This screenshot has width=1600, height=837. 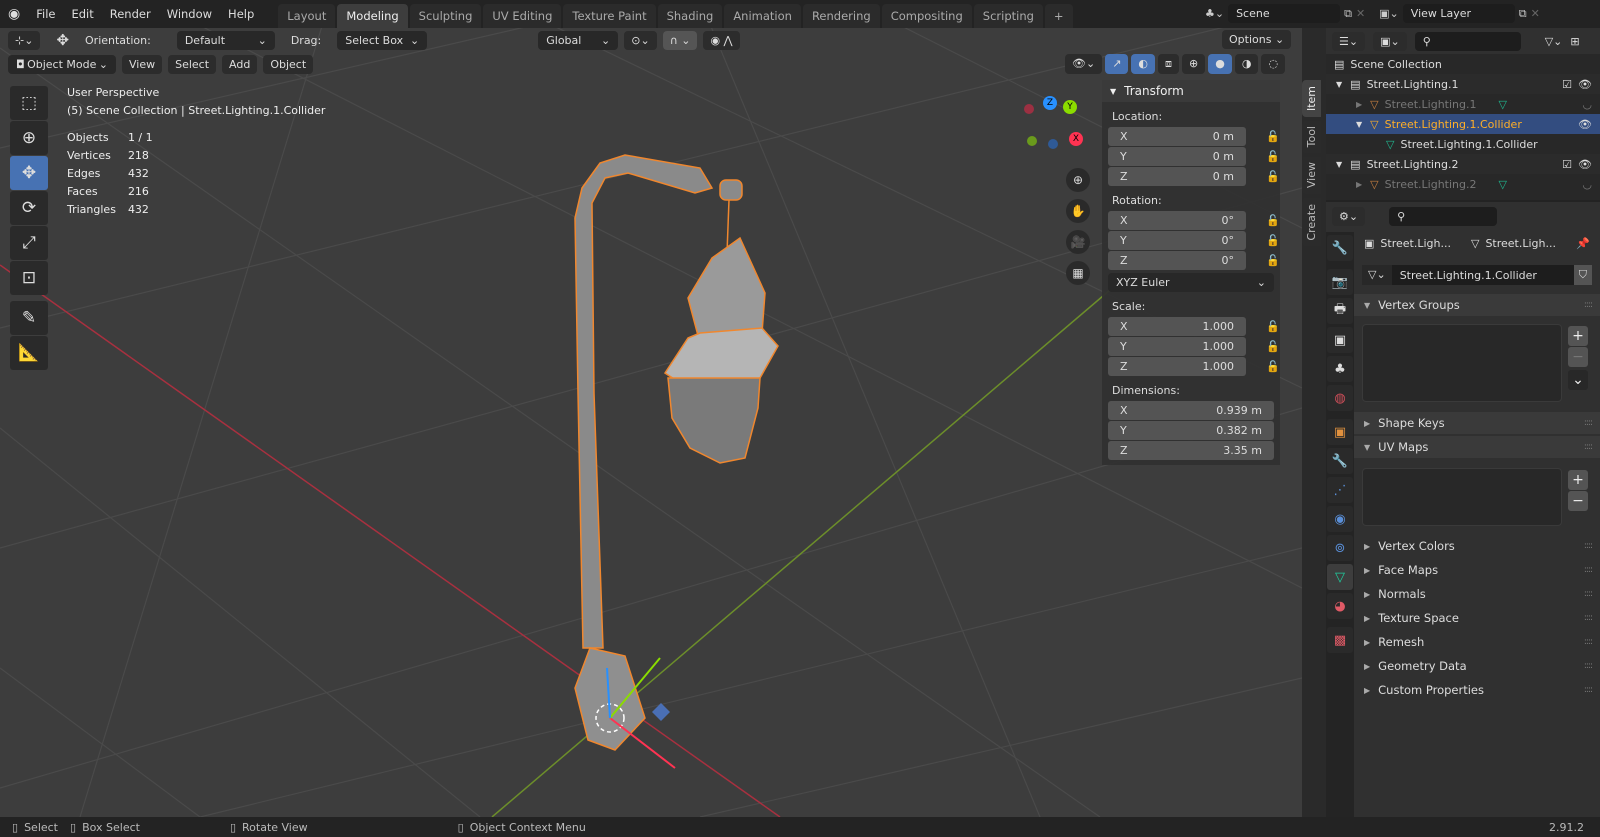 I want to click on gizmo-x: X, so click(x=1076, y=139).